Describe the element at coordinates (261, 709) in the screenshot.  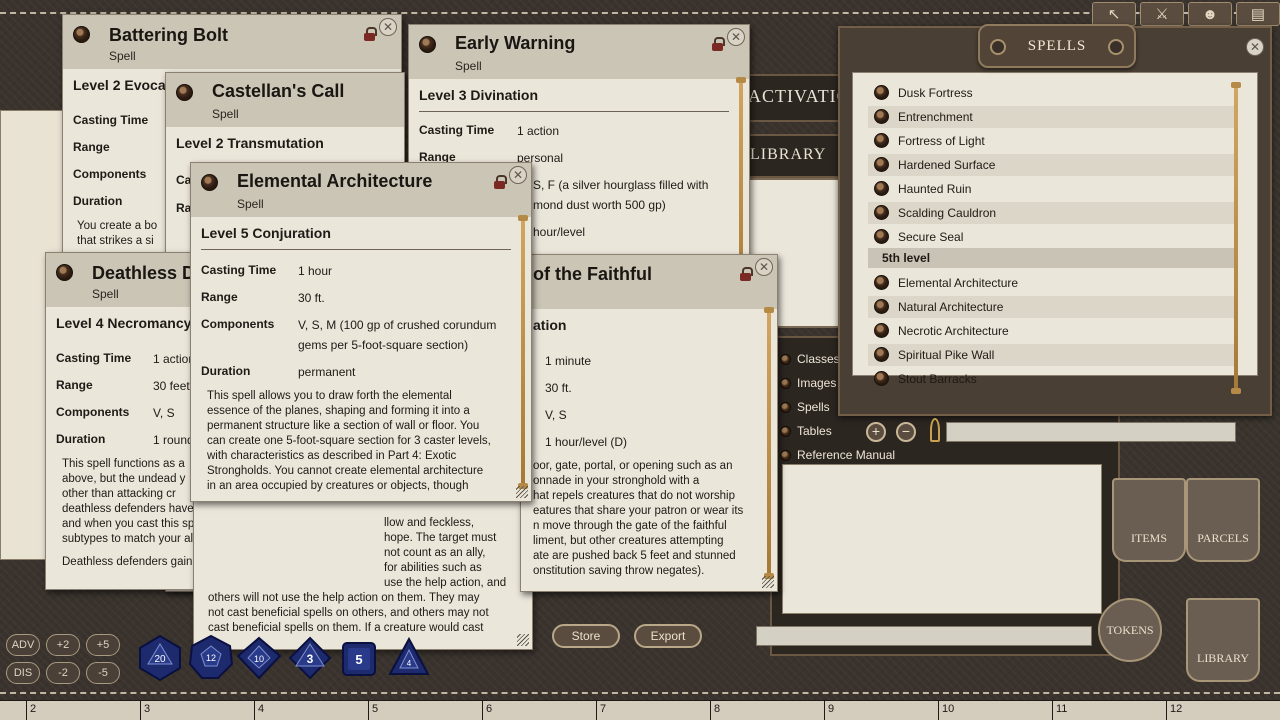
I see `hotkey-slot-number: 4` at that location.